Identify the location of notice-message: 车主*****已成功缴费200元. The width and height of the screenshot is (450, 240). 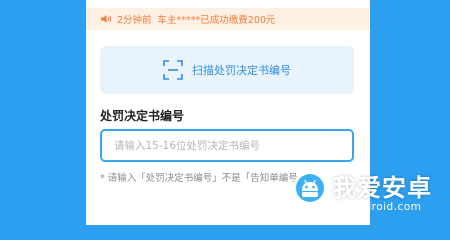
(216, 20).